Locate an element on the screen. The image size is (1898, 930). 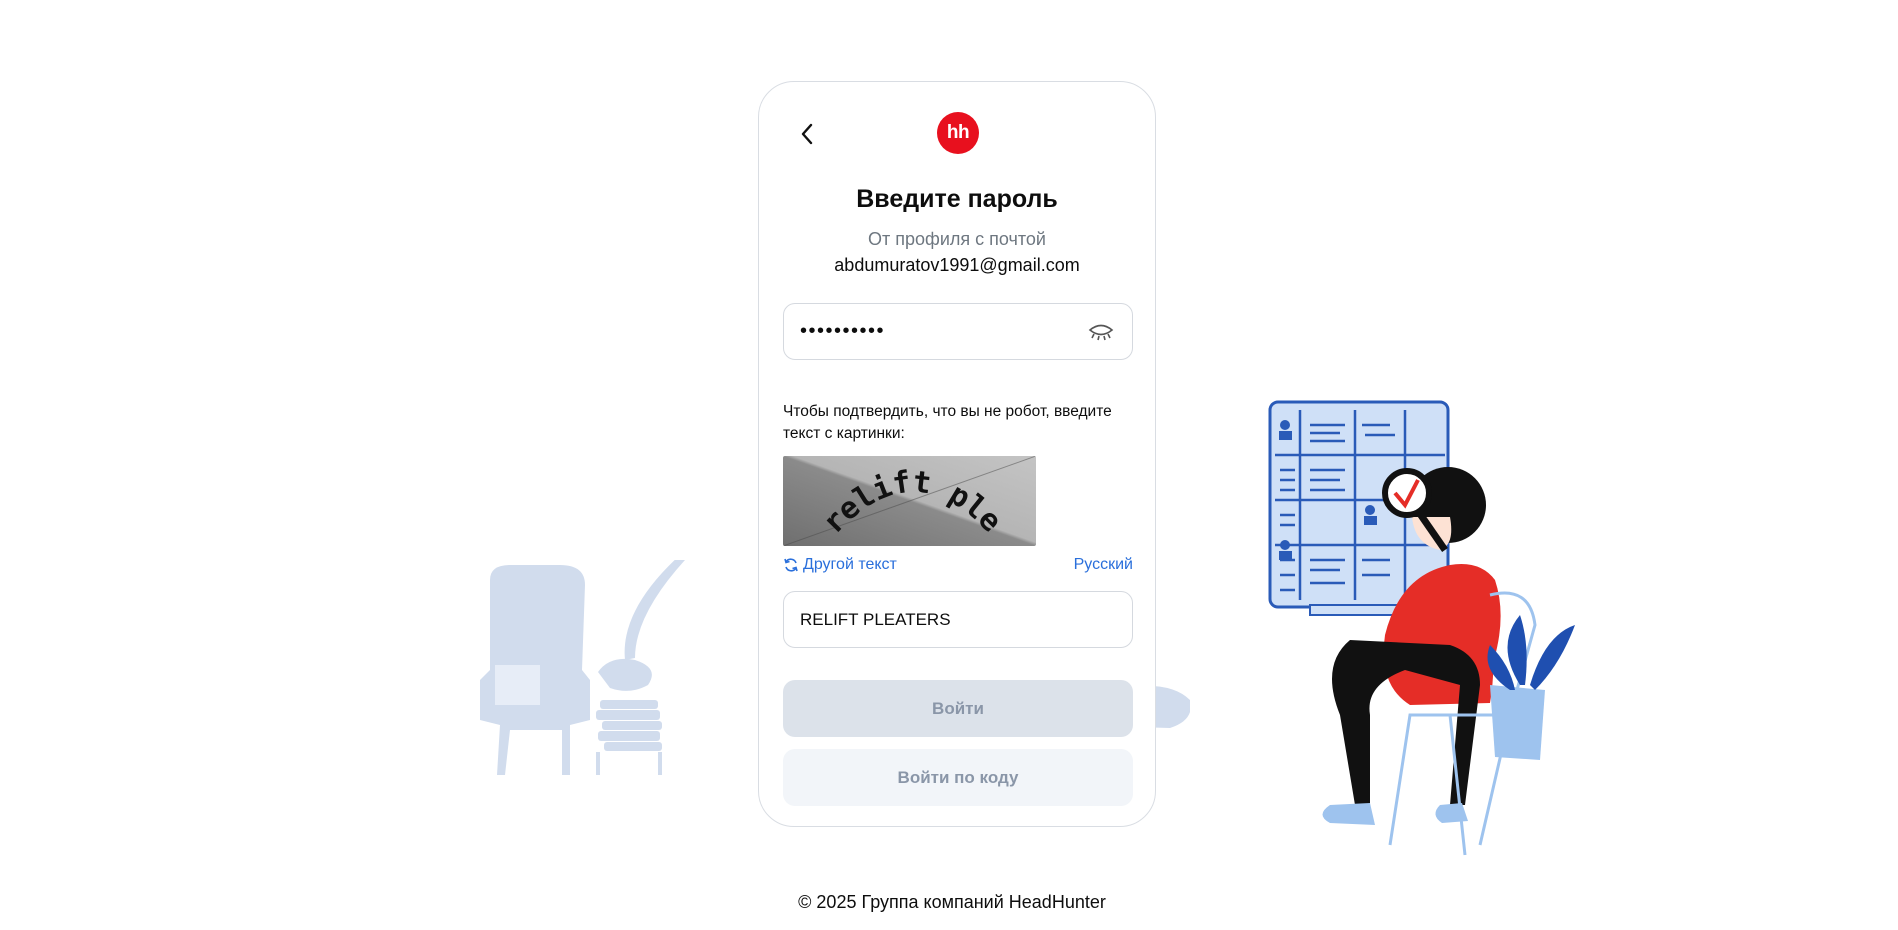
profile-email: abdumuratov1991@gmail.com is located at coordinates (957, 265).